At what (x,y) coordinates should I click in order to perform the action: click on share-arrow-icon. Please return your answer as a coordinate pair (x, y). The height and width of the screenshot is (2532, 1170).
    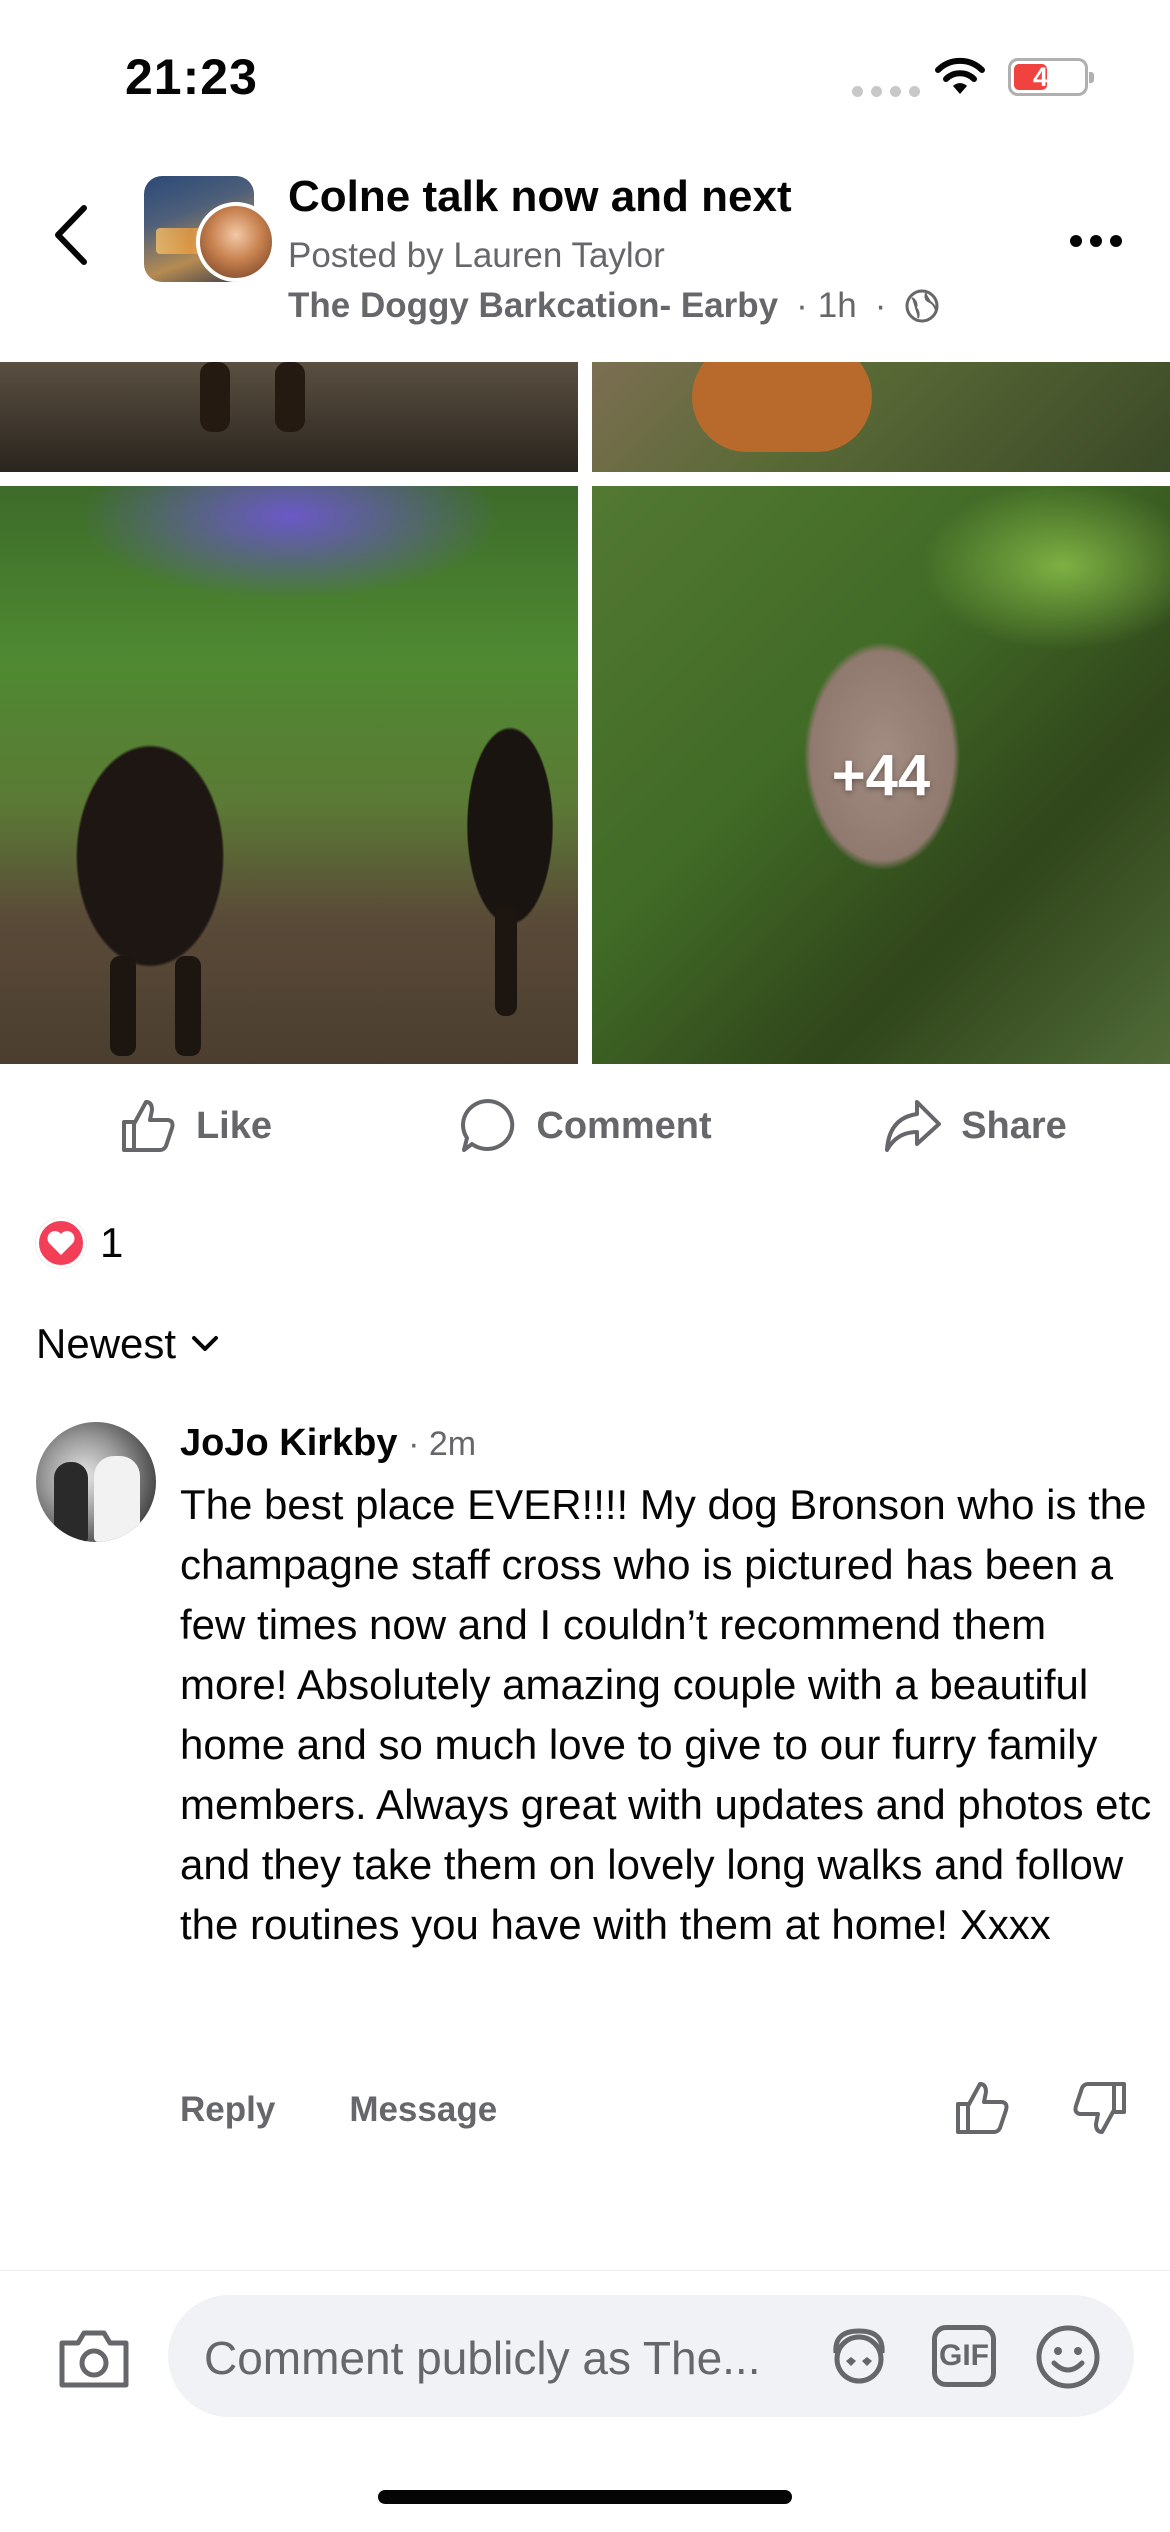
    Looking at the image, I should click on (913, 1126).